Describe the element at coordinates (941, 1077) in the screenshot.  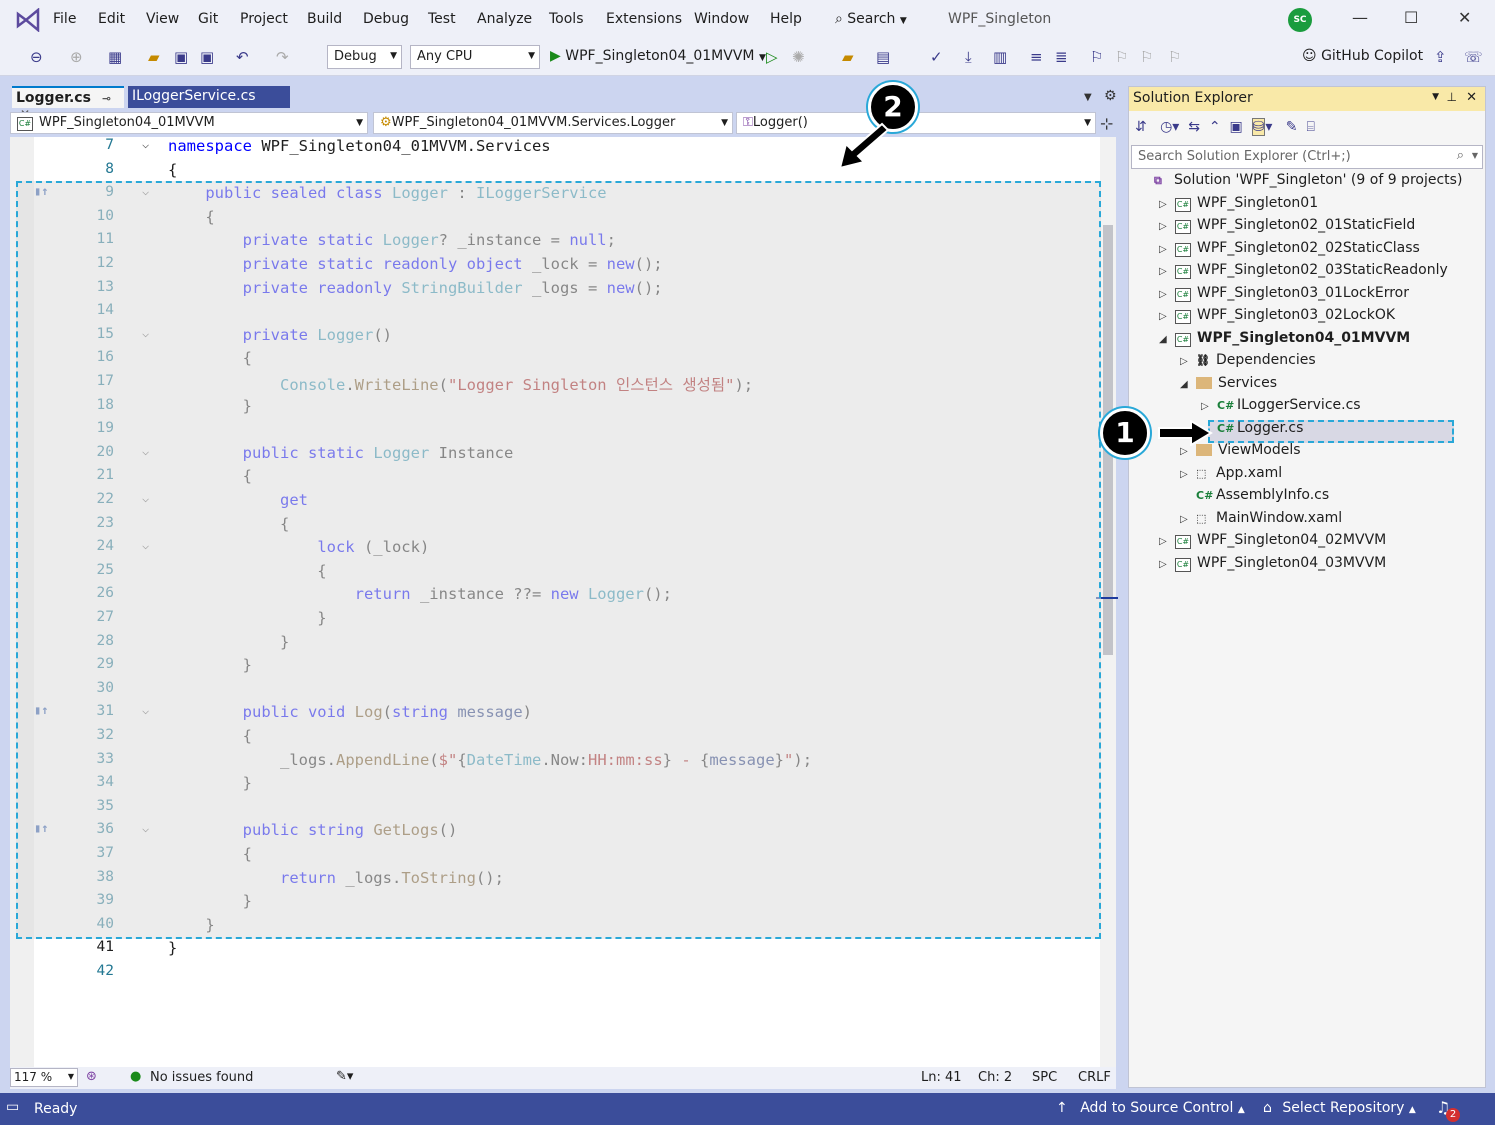
I see `line-number-status: Ln: 41` at that location.